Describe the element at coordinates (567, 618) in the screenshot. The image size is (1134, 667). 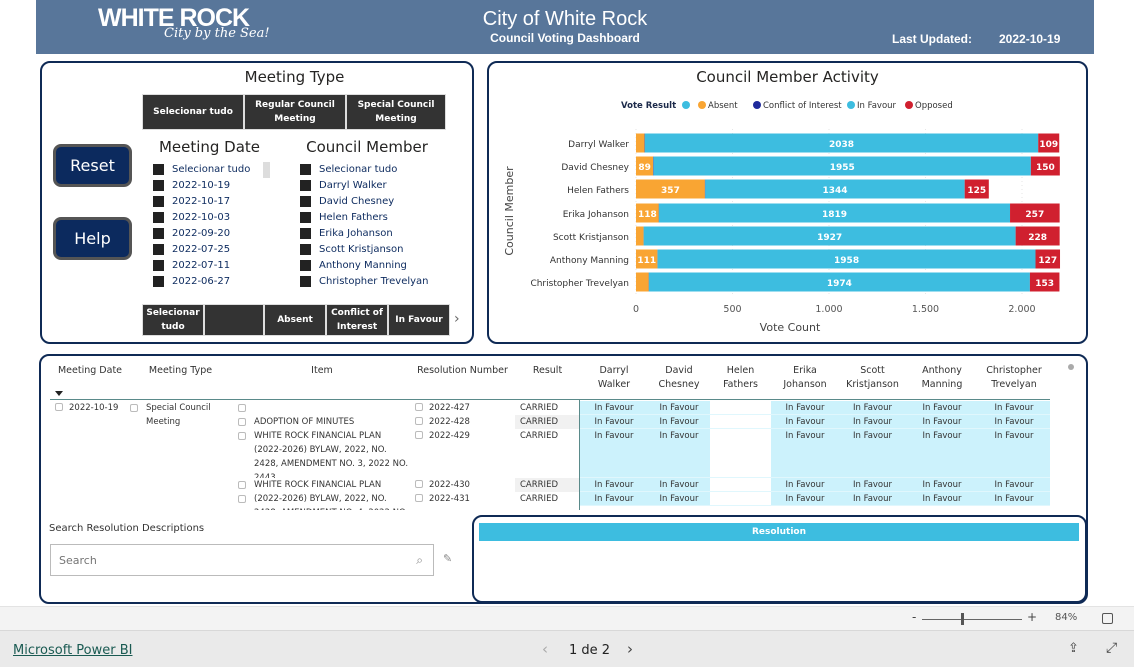
I see `zoom-bar: - + 84%` at that location.